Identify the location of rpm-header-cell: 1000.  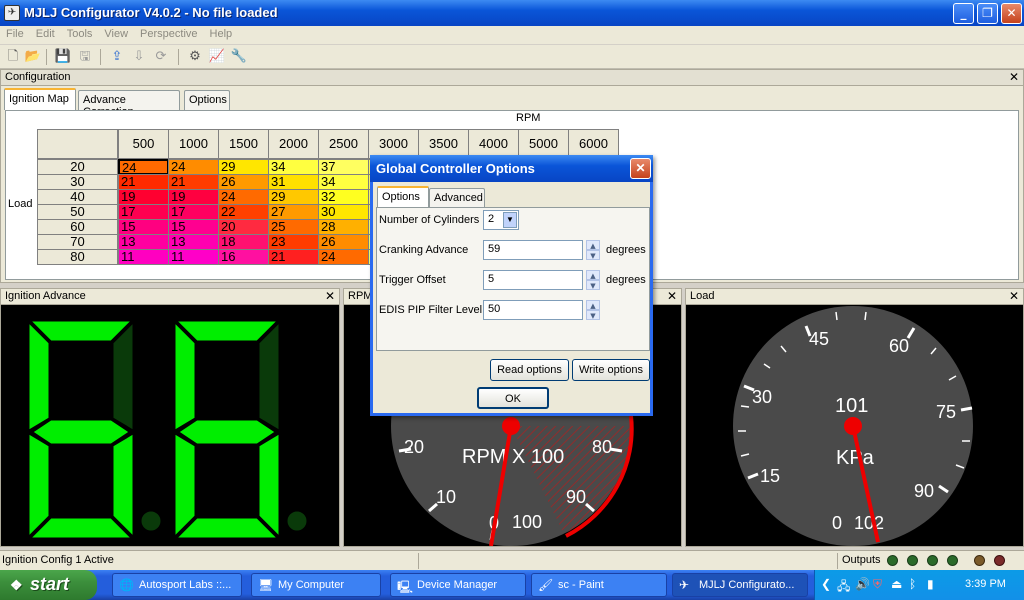
(193, 144).